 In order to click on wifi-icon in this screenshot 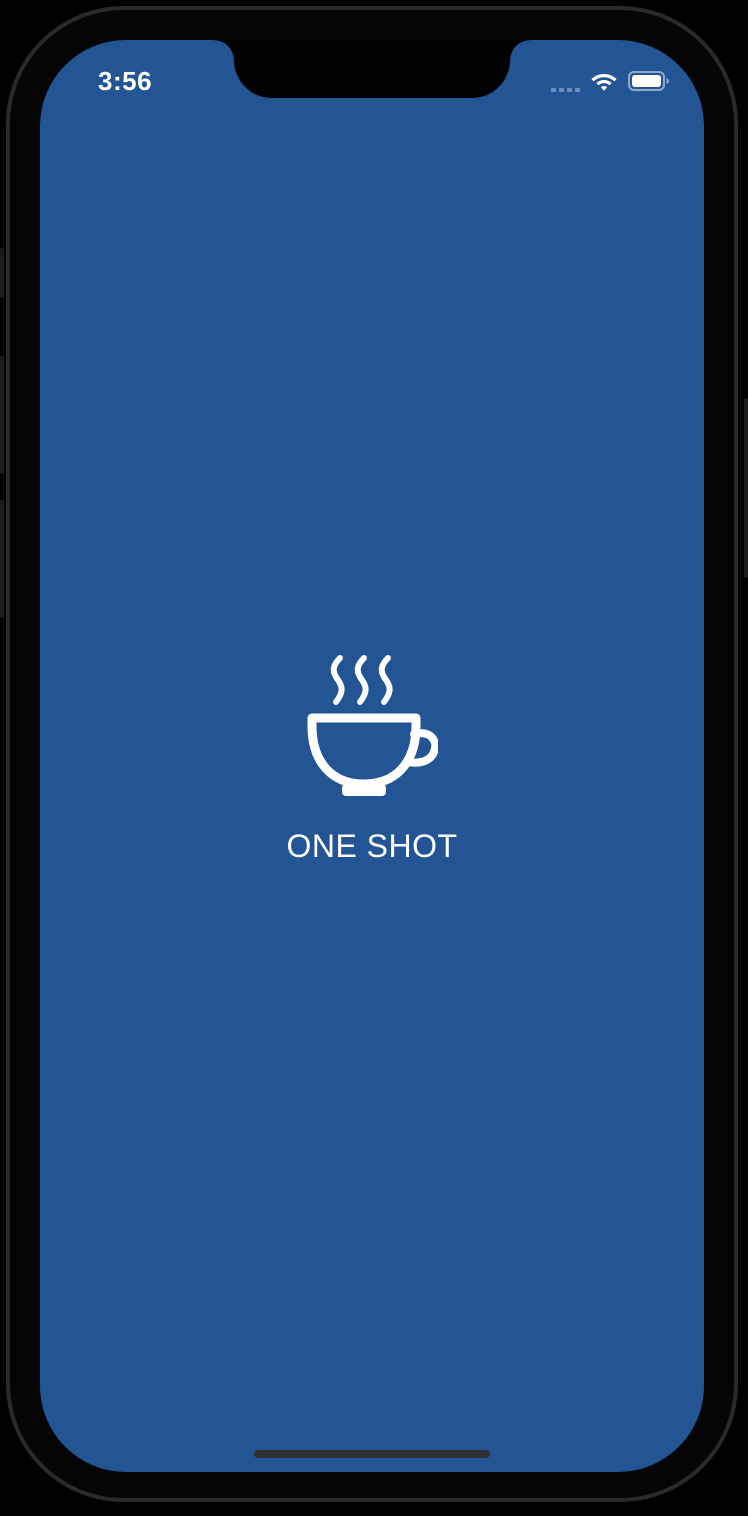, I will do `click(604, 81)`.